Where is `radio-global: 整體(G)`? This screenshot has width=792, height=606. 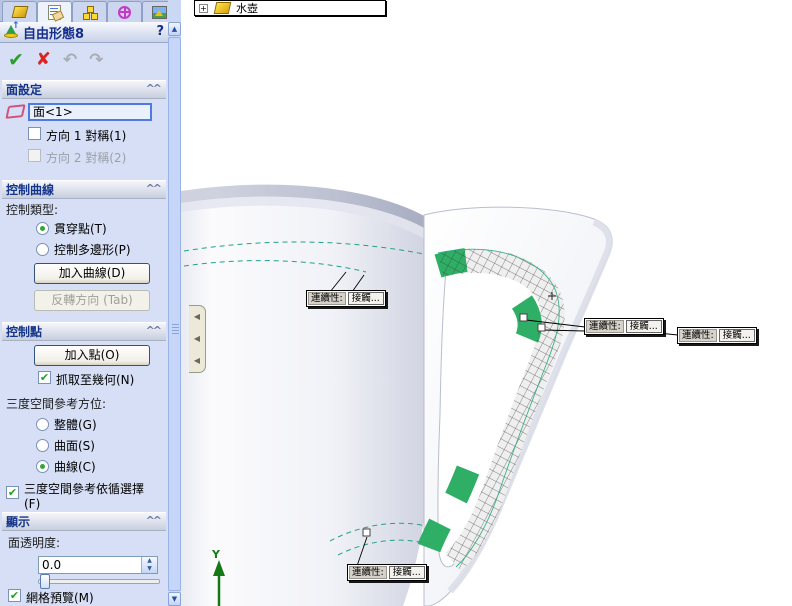
radio-global: 整體(G) is located at coordinates (66, 424).